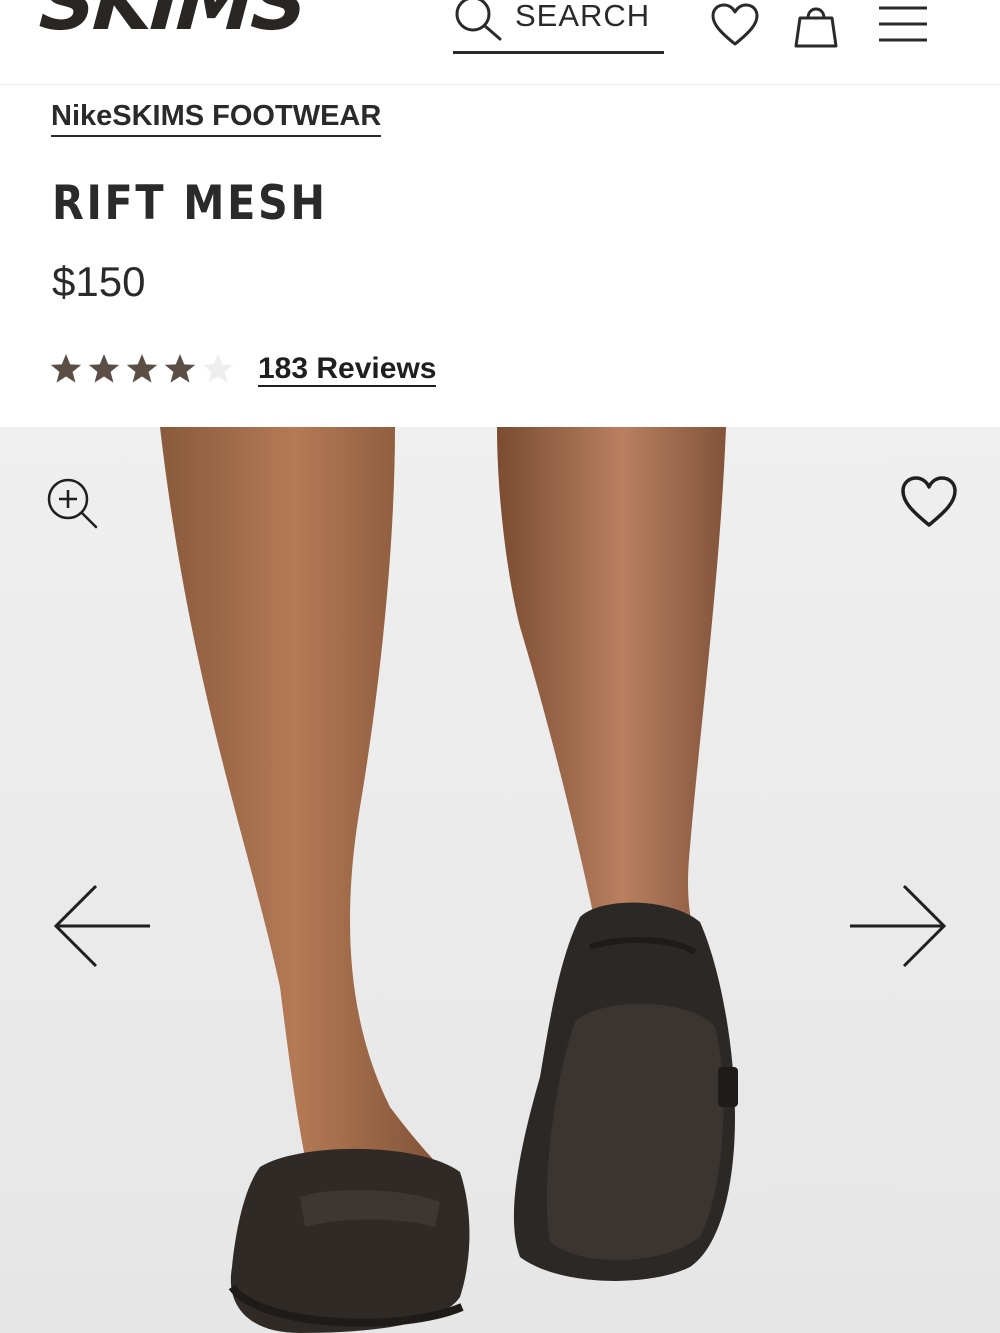  What do you see at coordinates (582, 17) in the screenshot?
I see `search-label: SEARCH` at bounding box center [582, 17].